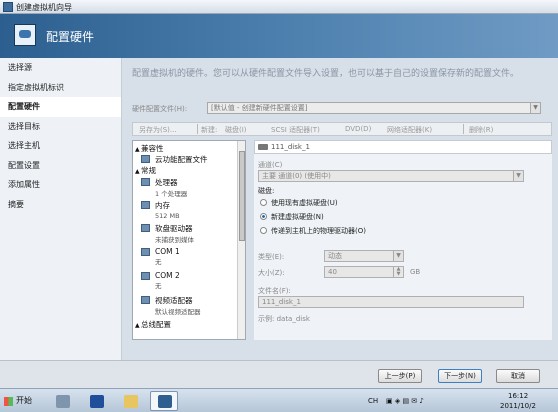 The width and height of the screenshot is (558, 412). What do you see at coordinates (364, 272) in the screenshot?
I see `size-stepper: 40 ▲ ▼` at bounding box center [364, 272].